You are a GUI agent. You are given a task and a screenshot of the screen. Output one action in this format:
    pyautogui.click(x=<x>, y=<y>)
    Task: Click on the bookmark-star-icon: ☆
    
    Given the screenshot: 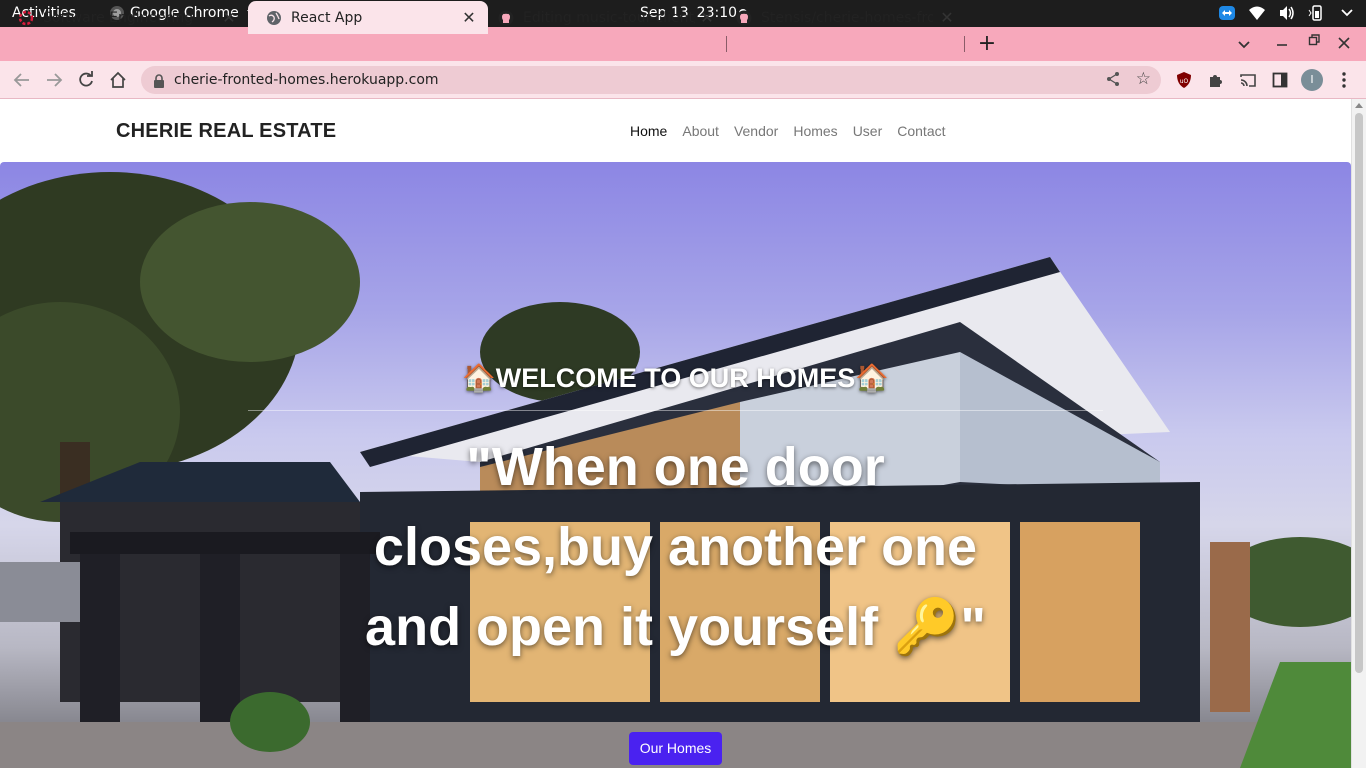 What is the action you would take?
    pyautogui.click(x=1143, y=79)
    